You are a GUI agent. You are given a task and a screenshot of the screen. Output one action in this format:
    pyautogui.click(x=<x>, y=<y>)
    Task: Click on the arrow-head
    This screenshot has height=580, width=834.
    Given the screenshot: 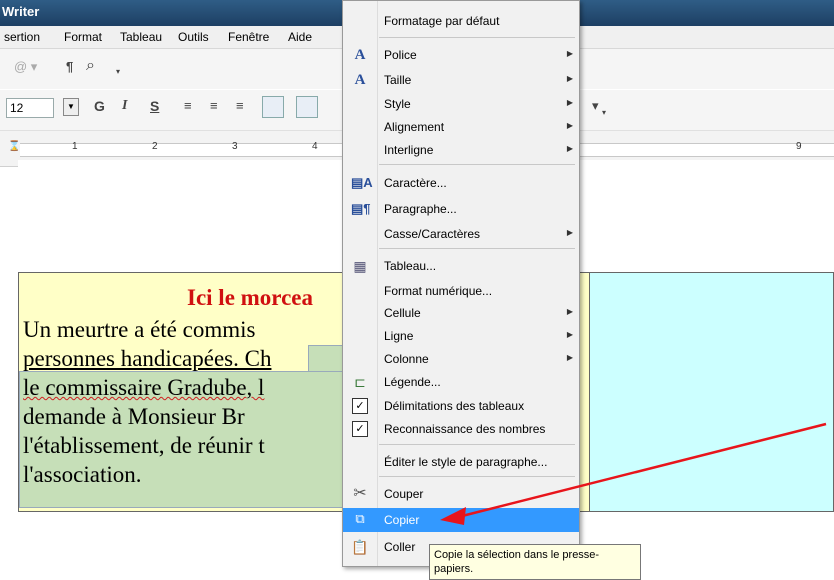 What is the action you would take?
    pyautogui.click(x=453, y=516)
    